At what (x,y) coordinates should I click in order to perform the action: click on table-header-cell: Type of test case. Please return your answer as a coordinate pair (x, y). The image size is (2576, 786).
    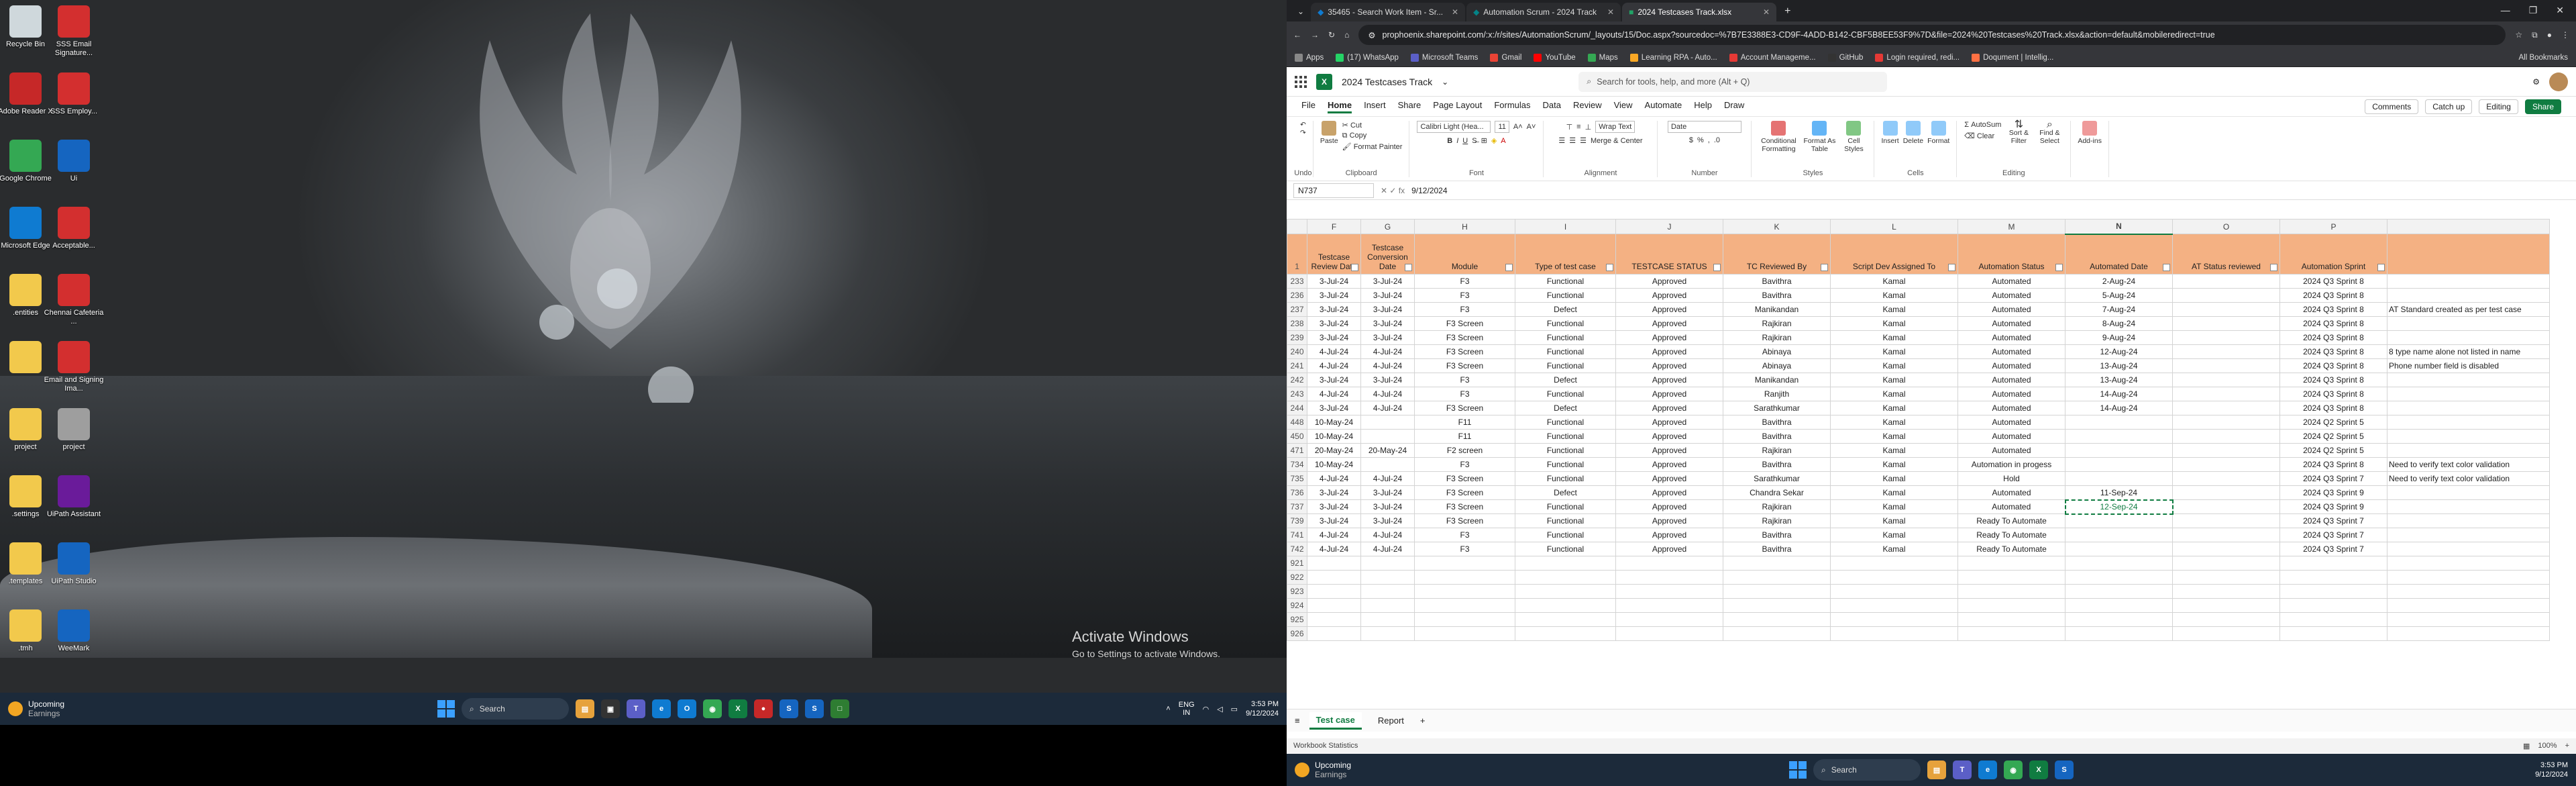
    Looking at the image, I should click on (1565, 254).